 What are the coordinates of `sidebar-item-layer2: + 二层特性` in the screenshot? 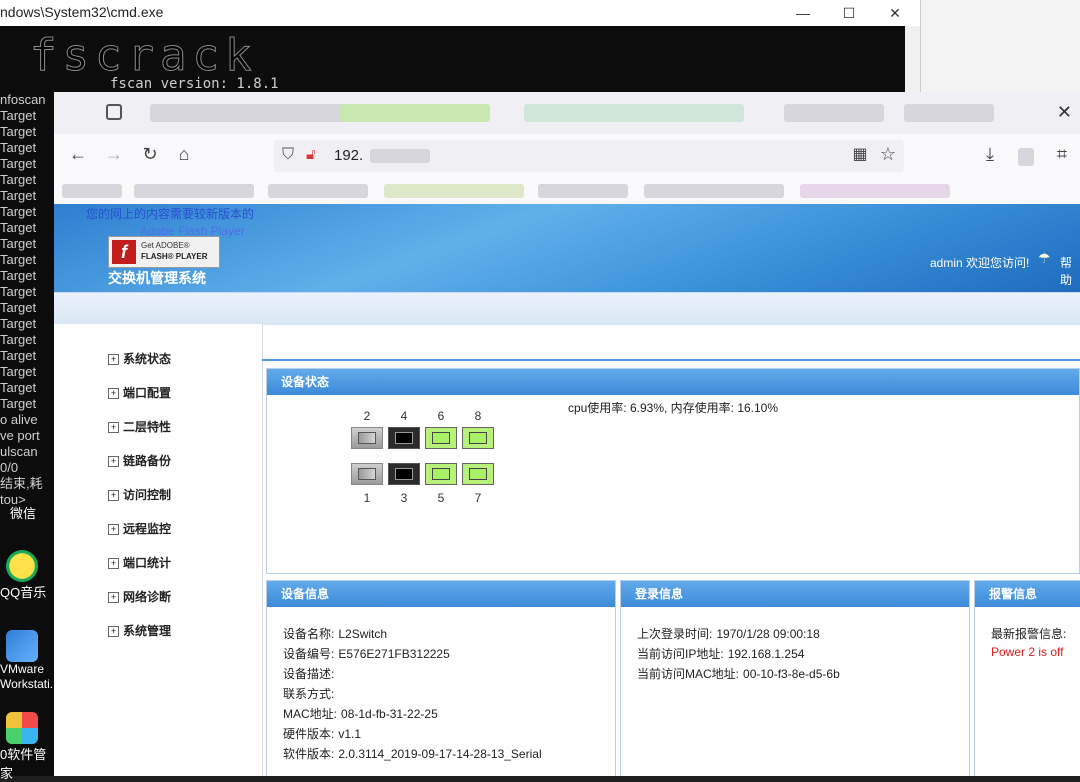 It's located at (139, 426).